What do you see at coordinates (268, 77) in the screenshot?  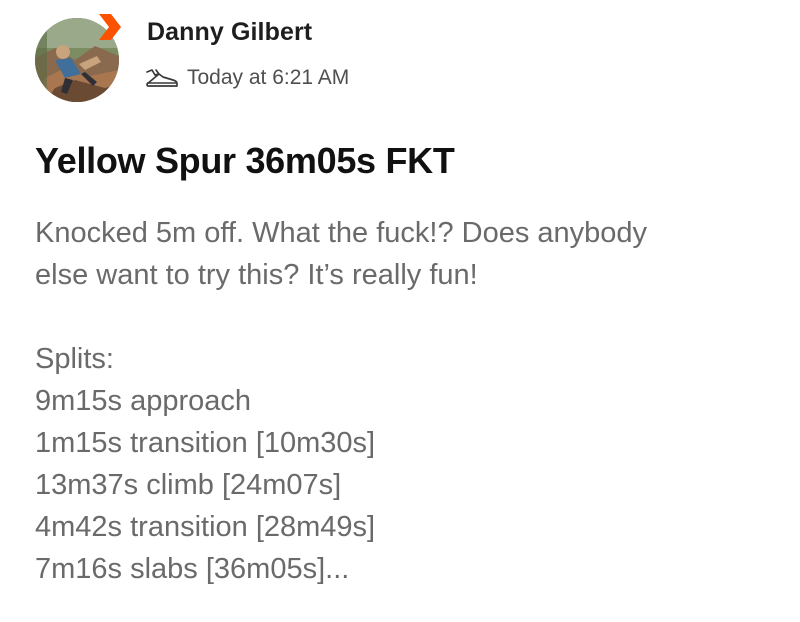 I see `post-timestamp: Today at 6:21 AM` at bounding box center [268, 77].